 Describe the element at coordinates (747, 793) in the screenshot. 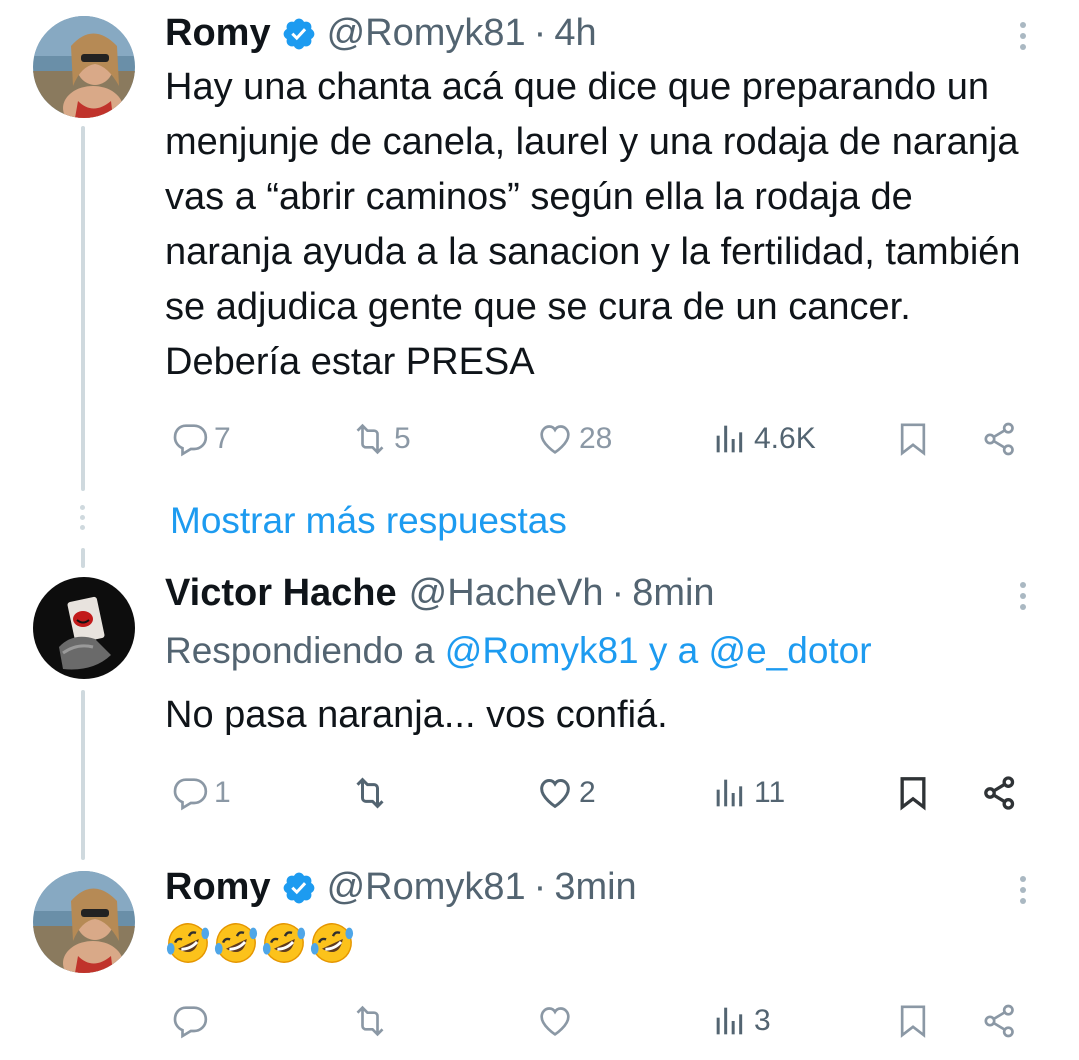

I see `views-button: 11` at that location.